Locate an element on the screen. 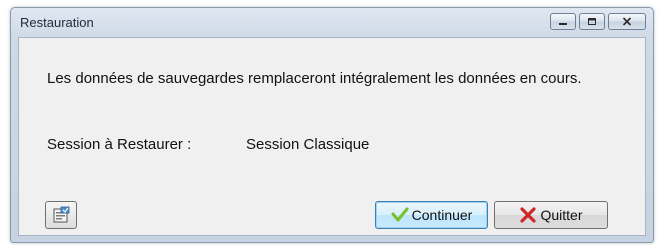 Image resolution: width=664 pixels, height=249 pixels. red-x-icon is located at coordinates (528, 215).